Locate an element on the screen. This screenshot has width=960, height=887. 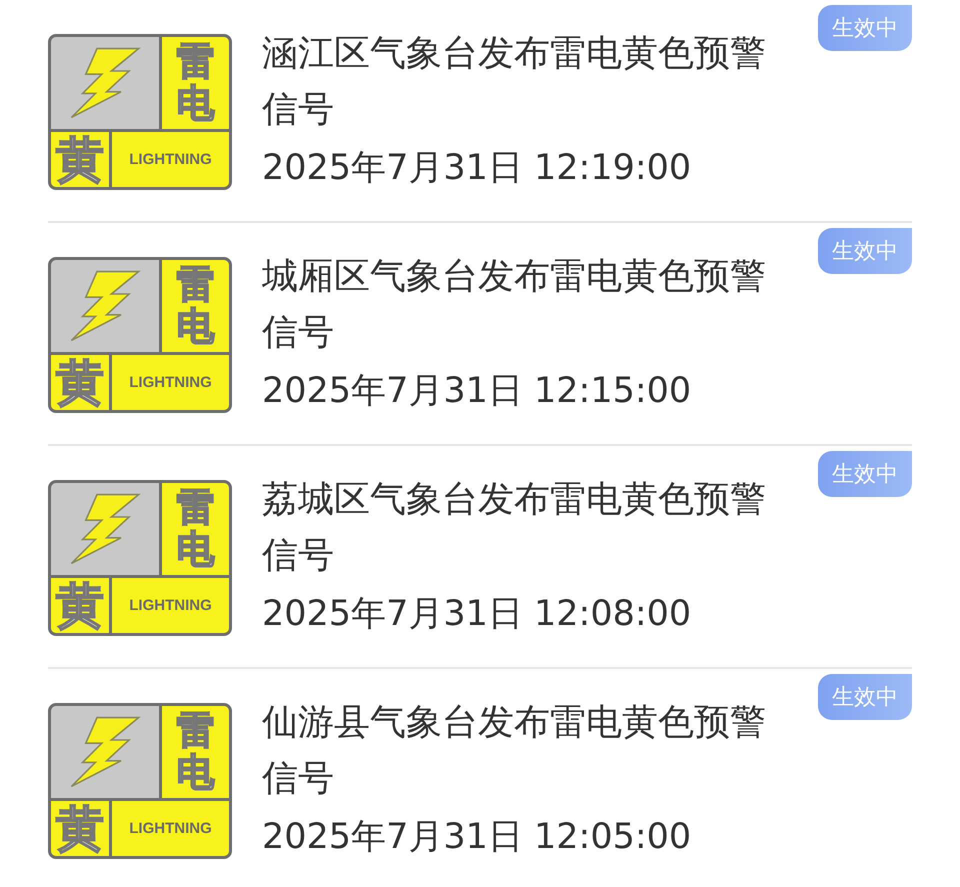
warning-title: 荔城区气象台发布雷电黄色预警信号 is located at coordinates (514, 528).